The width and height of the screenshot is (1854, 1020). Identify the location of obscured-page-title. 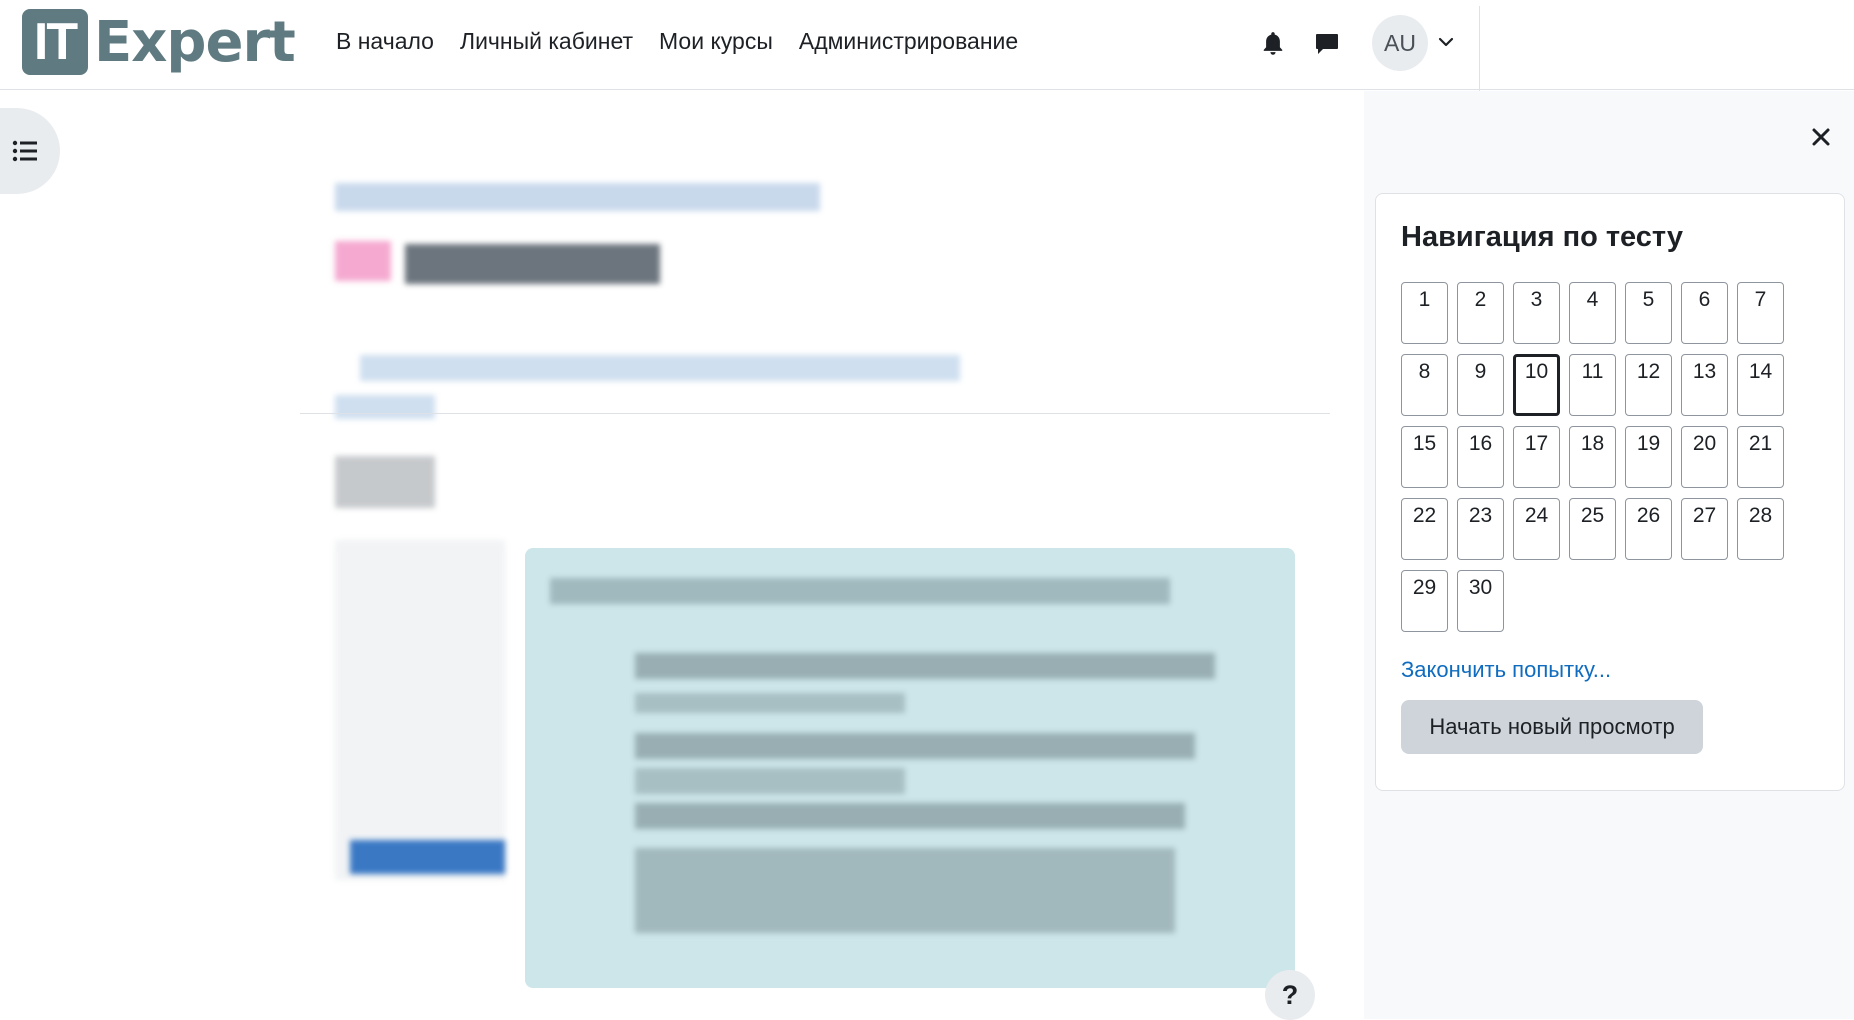
(532, 264).